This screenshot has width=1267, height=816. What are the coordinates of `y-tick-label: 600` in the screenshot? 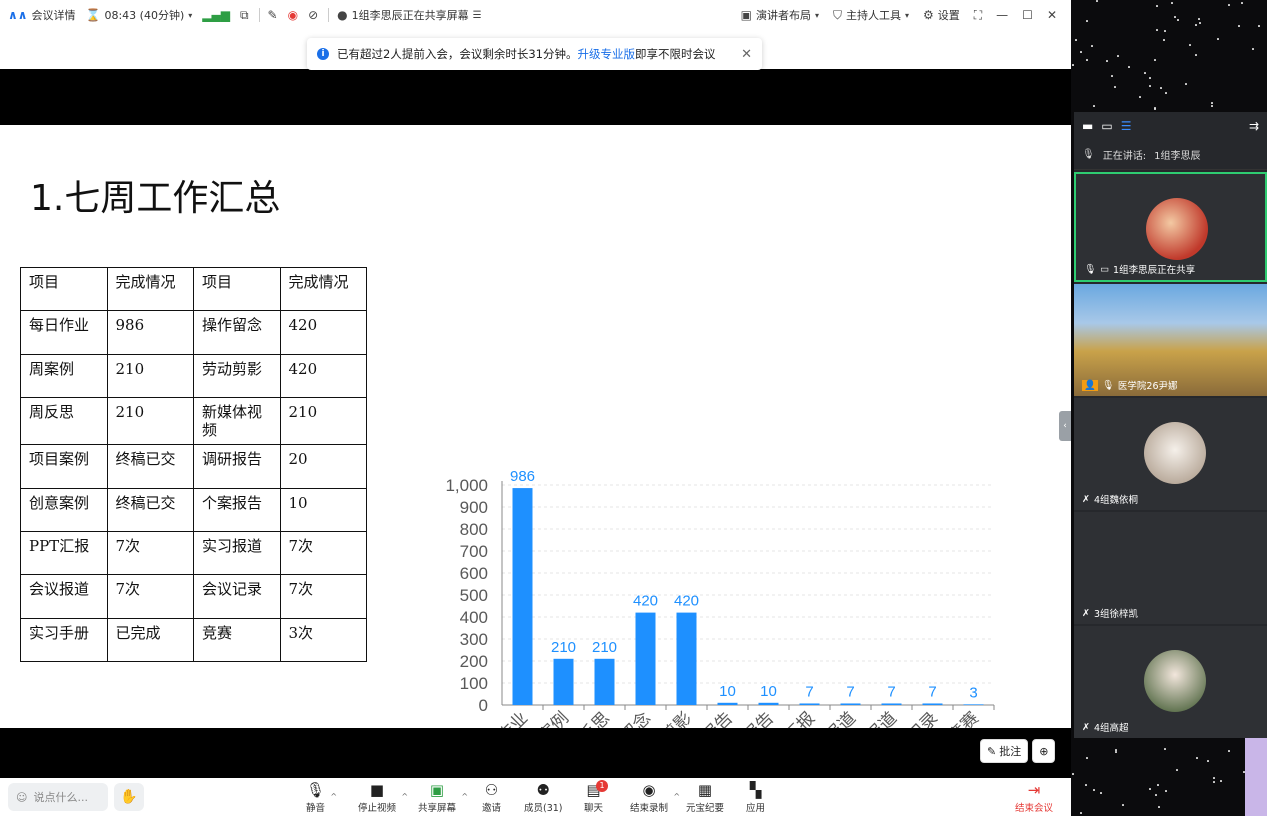 It's located at (474, 573).